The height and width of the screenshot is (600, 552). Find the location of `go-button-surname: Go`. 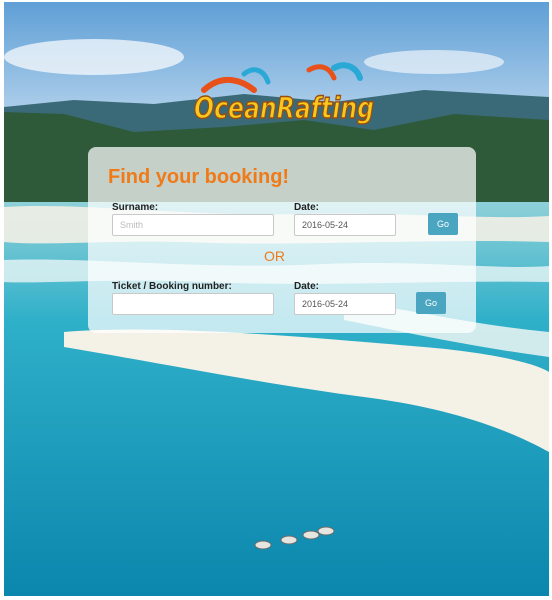

go-button-surname: Go is located at coordinates (443, 224).